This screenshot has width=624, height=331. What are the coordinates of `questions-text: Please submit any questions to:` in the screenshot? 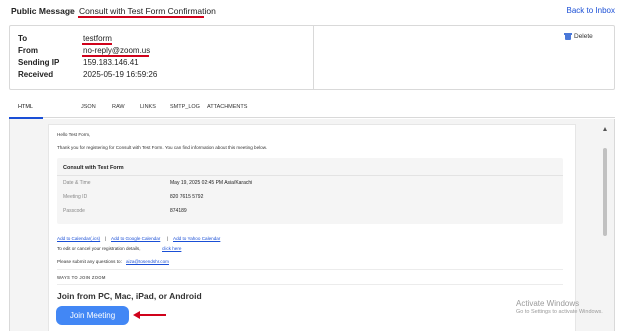 It's located at (89, 261).